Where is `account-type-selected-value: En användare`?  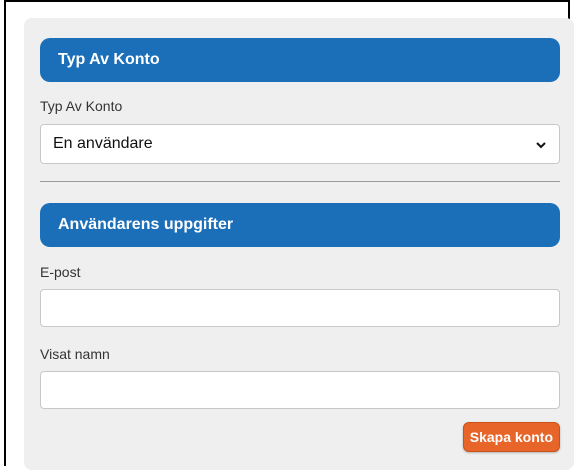 account-type-selected-value: En användare is located at coordinates (103, 143).